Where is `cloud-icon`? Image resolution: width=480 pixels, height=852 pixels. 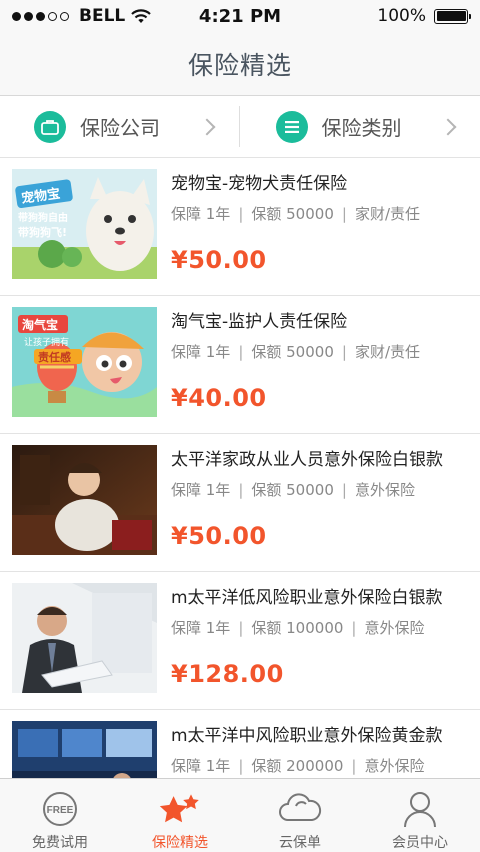
cloud-icon is located at coordinates (300, 808).